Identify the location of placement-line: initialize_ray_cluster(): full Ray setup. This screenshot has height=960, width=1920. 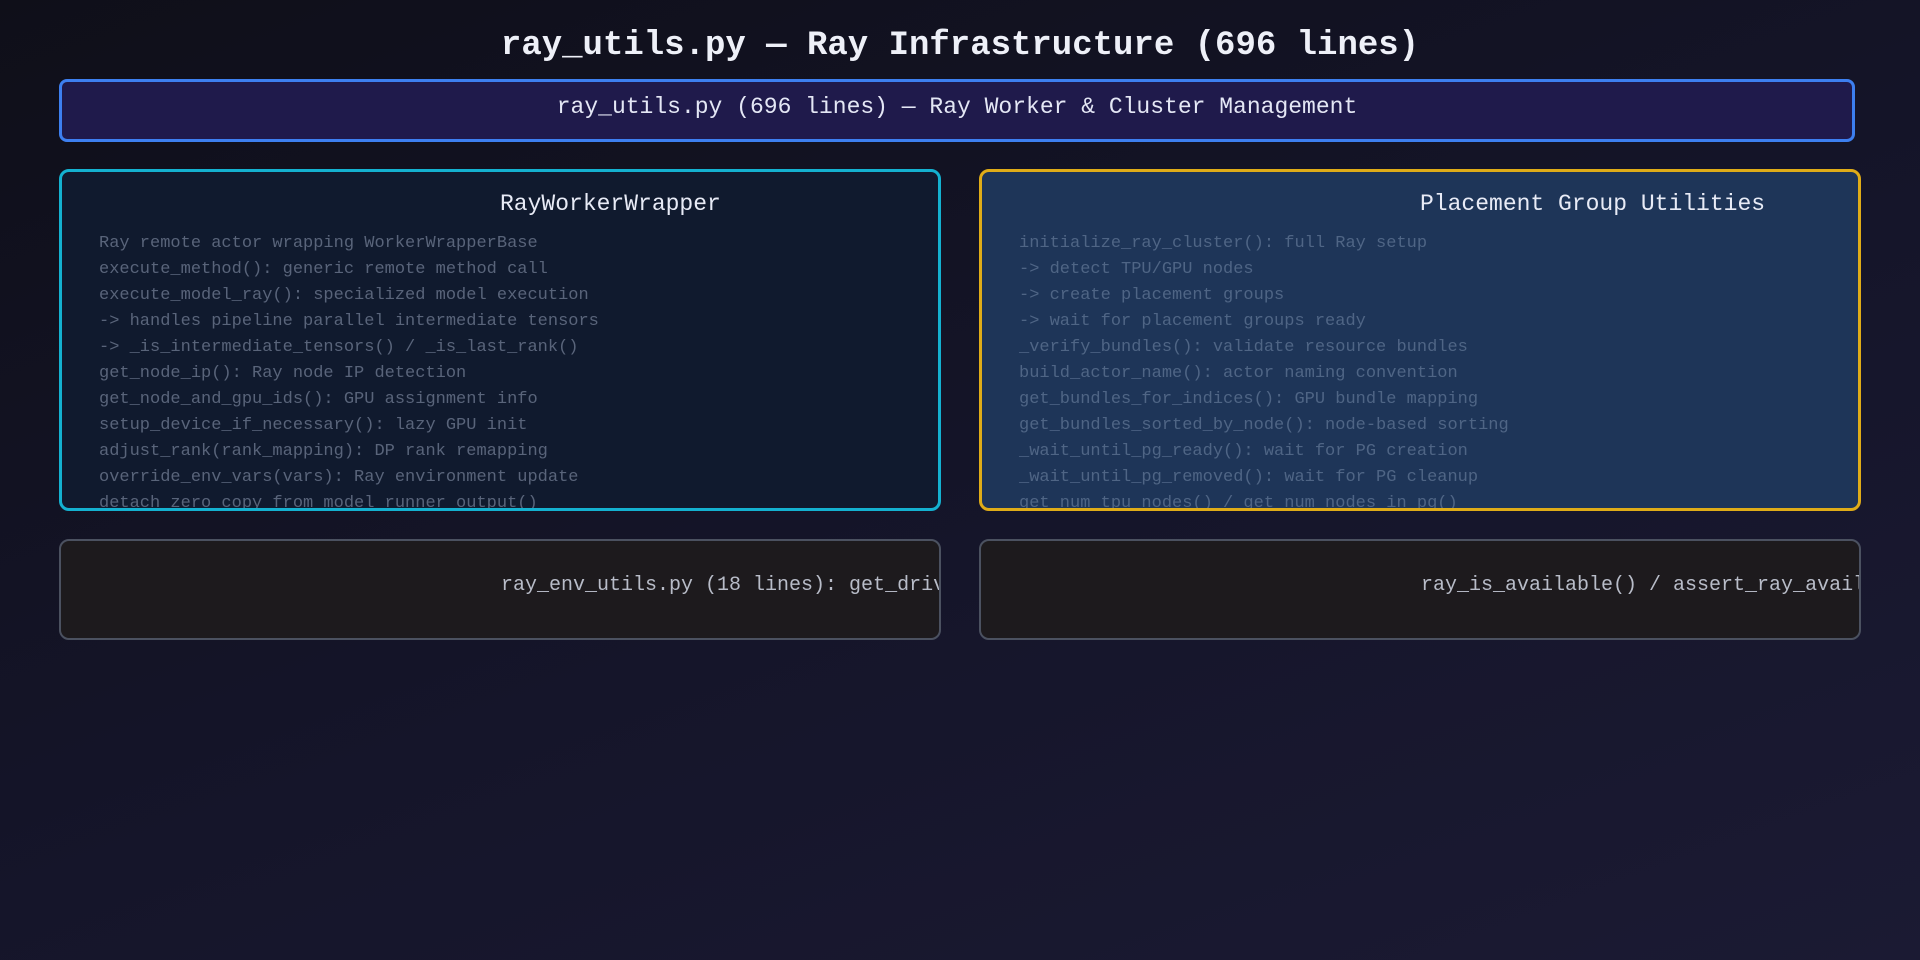
(1223, 243).